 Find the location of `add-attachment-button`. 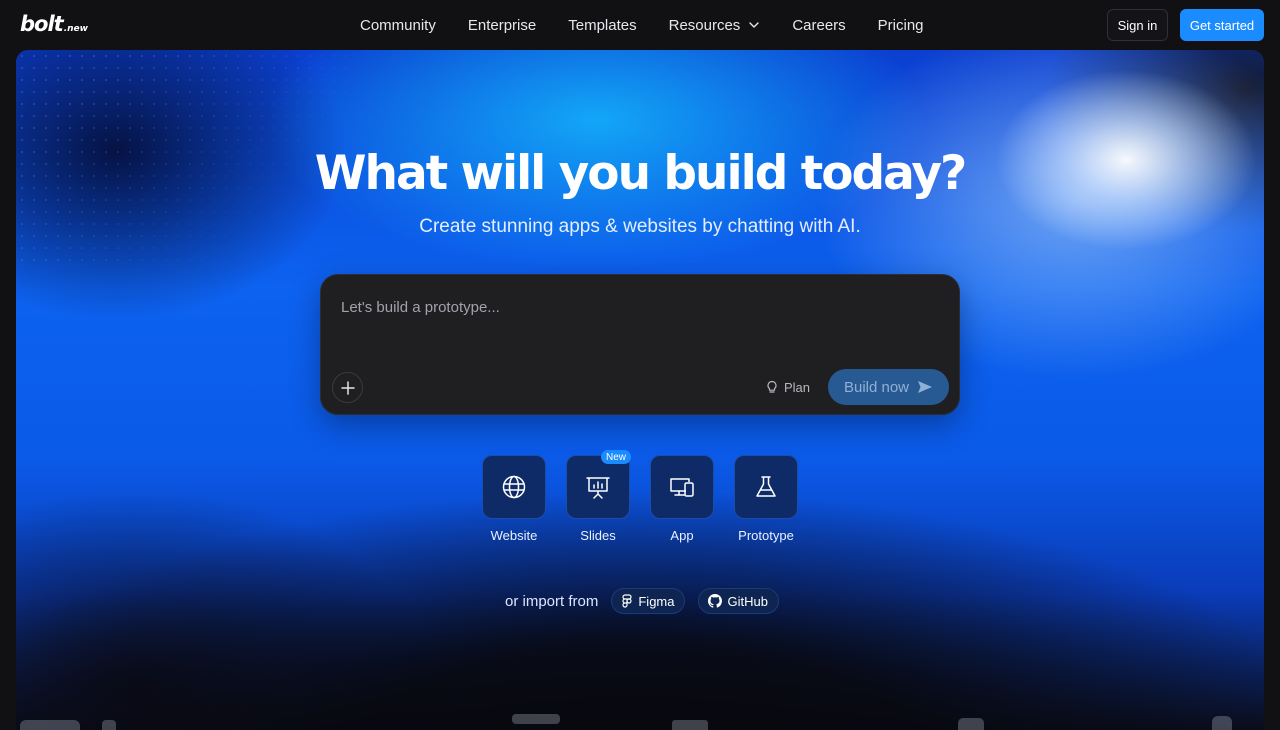

add-attachment-button is located at coordinates (347, 387).